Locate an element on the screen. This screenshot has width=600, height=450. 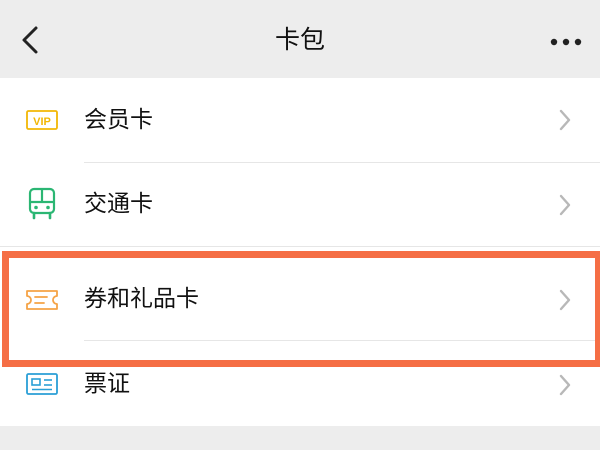
more-button is located at coordinates (566, 42).